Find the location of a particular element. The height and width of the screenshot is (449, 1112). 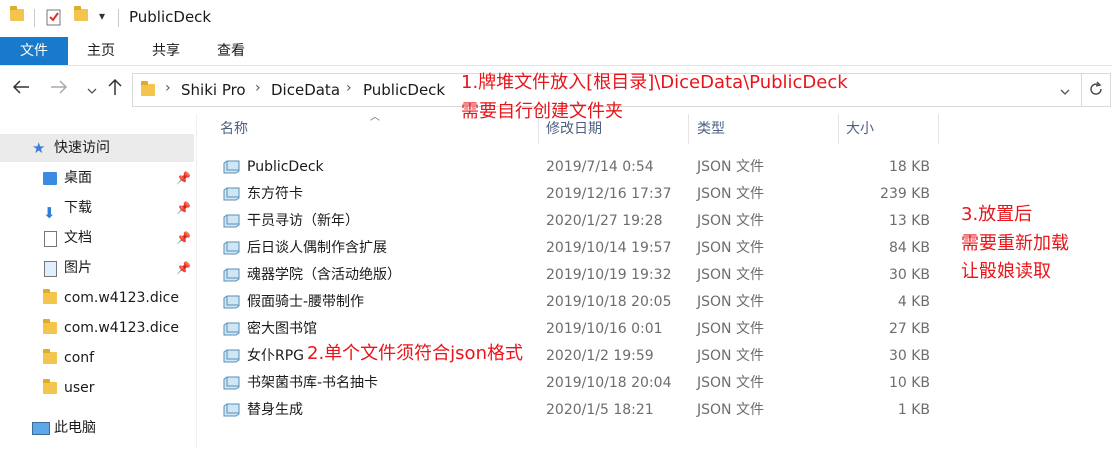

annotation-after-placing: 3.放置后 is located at coordinates (997, 214).